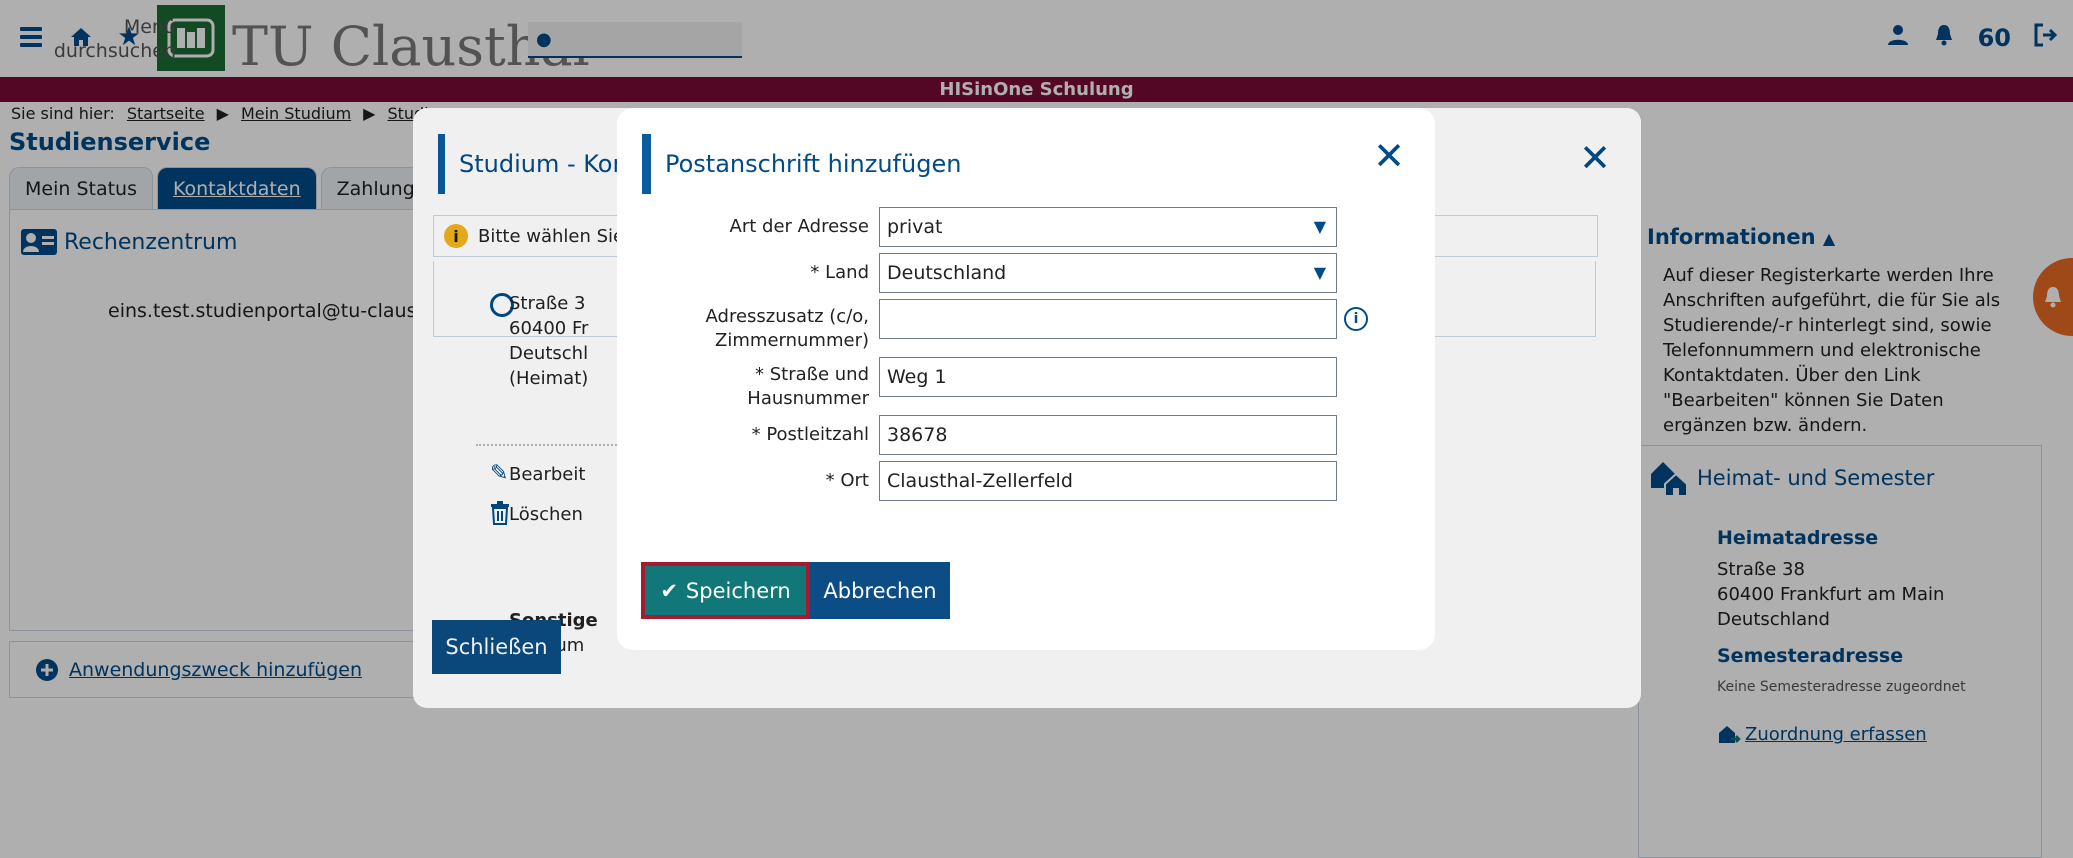 The width and height of the screenshot is (2073, 858). Describe the element at coordinates (810, 434) in the screenshot. I see `plz-label: * Postleitzahl` at that location.